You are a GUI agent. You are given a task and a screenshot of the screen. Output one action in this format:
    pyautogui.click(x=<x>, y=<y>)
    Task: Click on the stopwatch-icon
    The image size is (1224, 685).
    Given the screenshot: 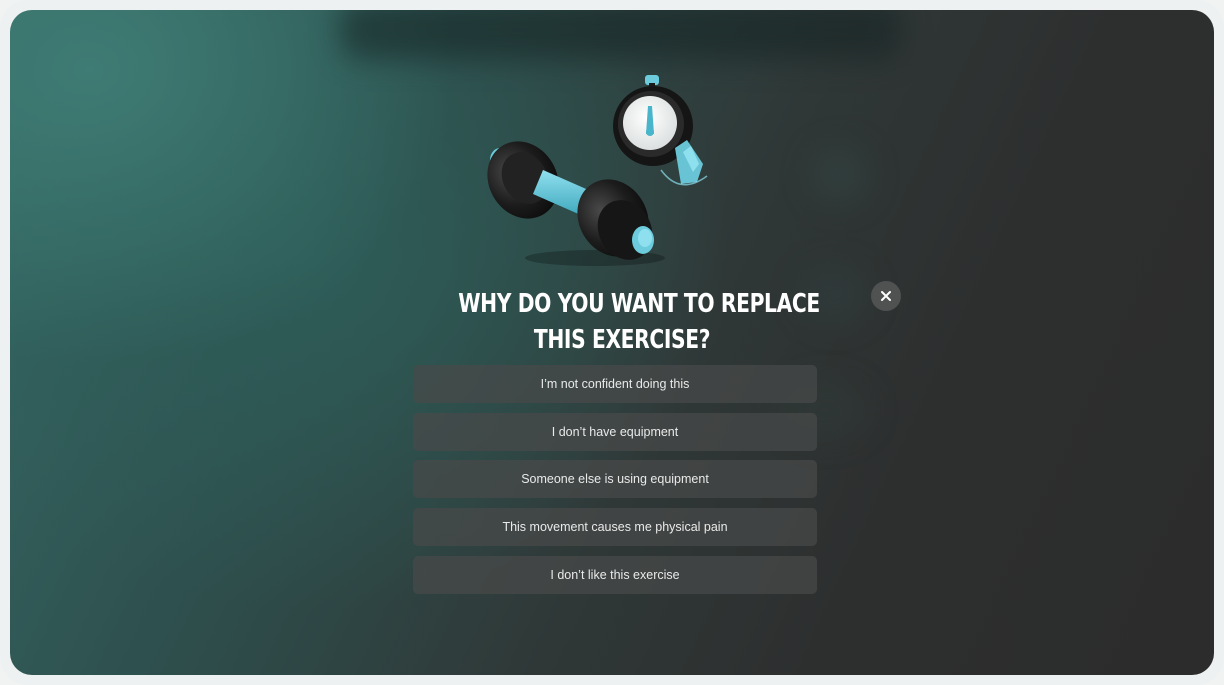 What is the action you would take?
    pyautogui.click(x=660, y=130)
    